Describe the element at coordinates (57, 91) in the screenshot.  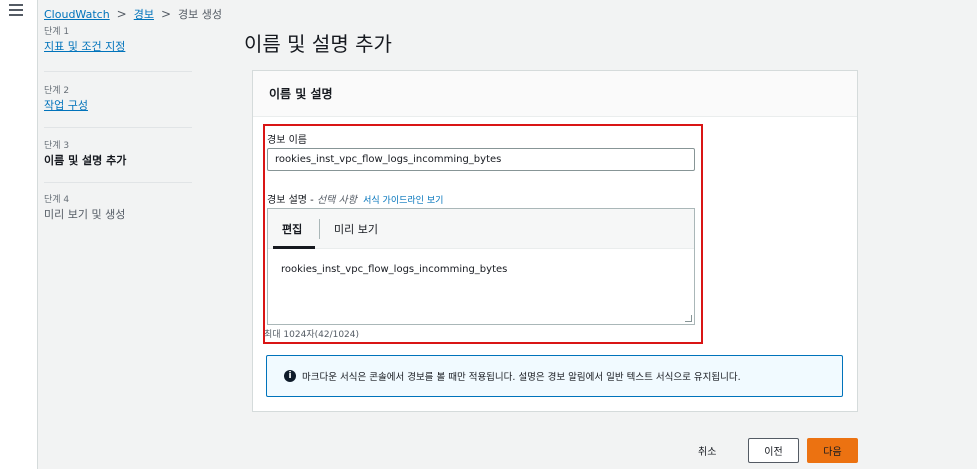
I see `step-number: 단계 2` at that location.